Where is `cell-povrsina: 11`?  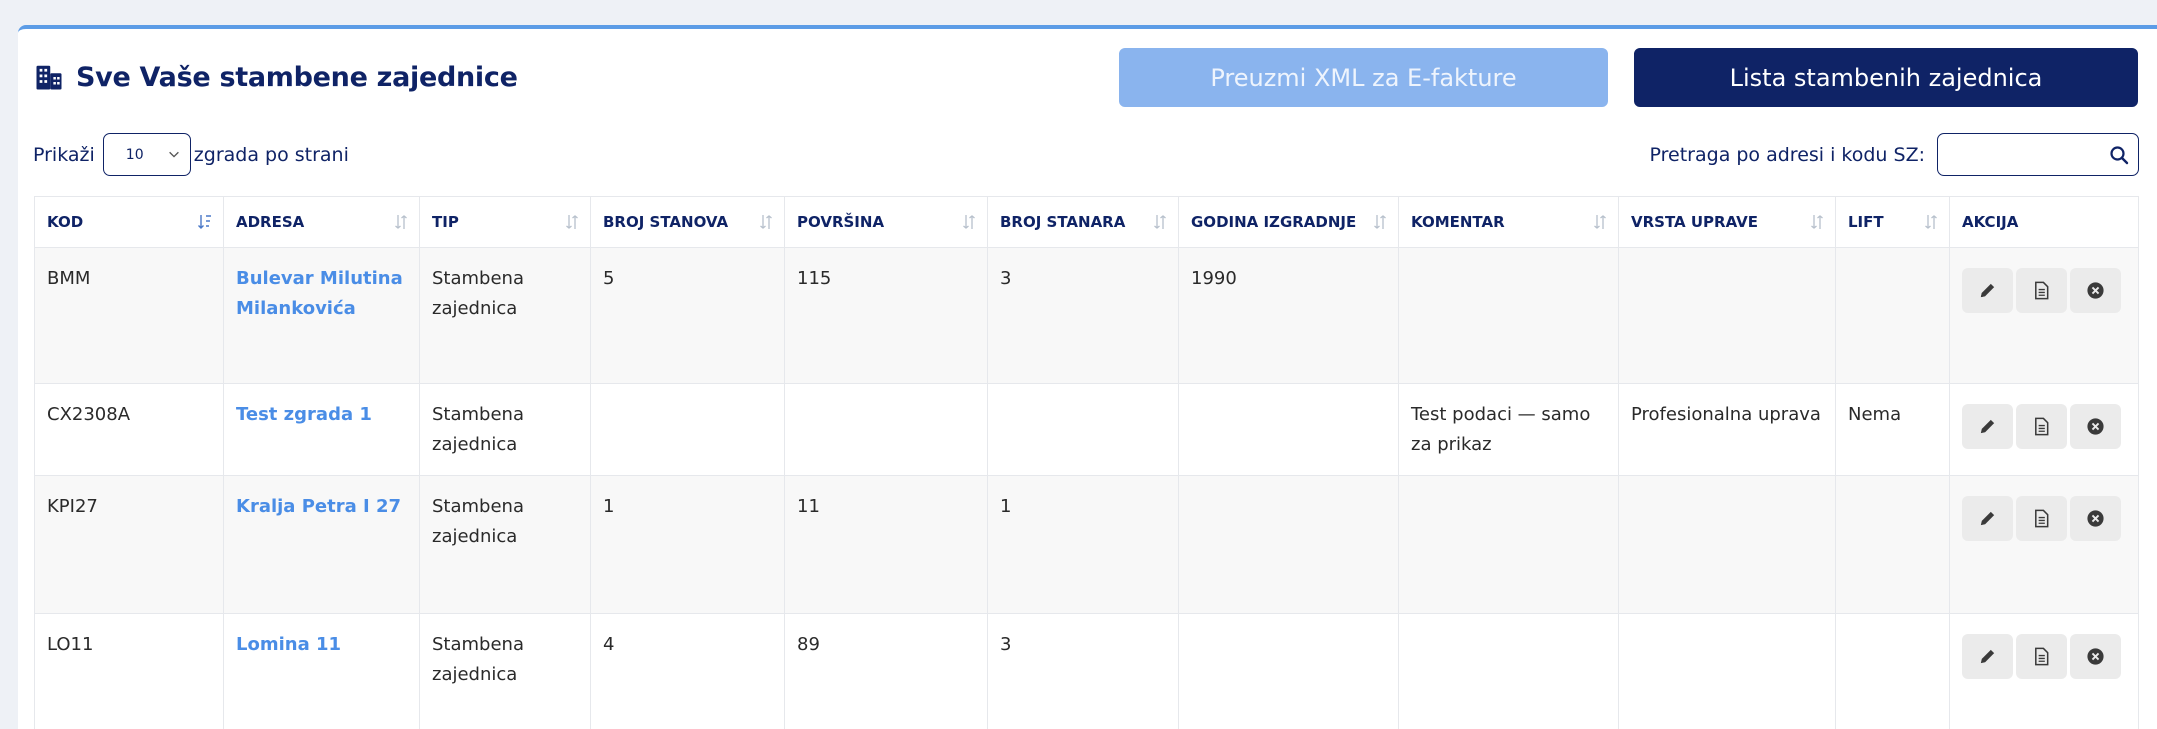
cell-povrsina: 11 is located at coordinates (886, 544).